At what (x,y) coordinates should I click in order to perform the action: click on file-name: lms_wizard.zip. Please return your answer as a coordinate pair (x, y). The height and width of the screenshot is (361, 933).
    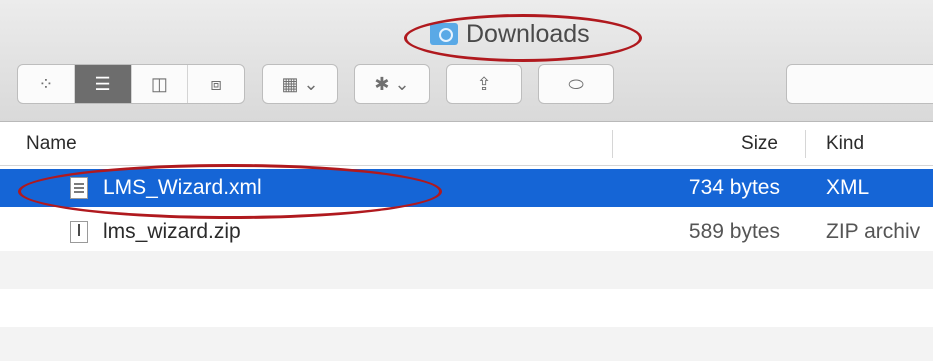
    Looking at the image, I should click on (172, 231).